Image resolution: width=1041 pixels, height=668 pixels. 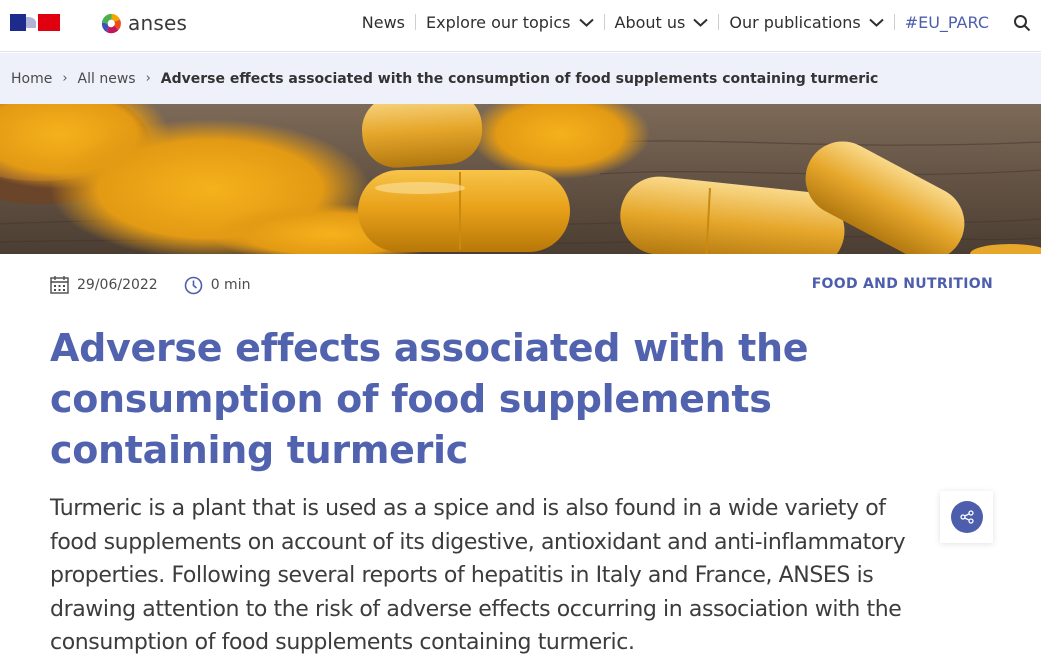 What do you see at coordinates (31, 79) in the screenshot?
I see `breadcrumb-home: Home` at bounding box center [31, 79].